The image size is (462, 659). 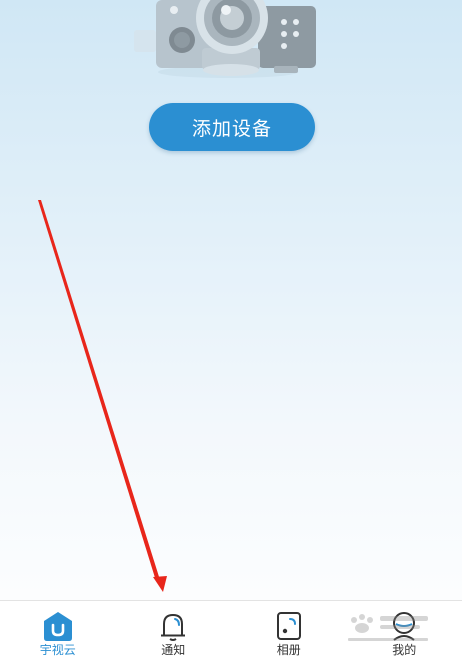 I want to click on watermark-logo-icon, so click(x=389, y=629).